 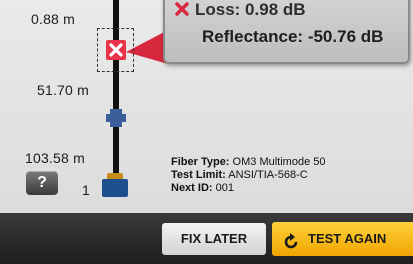 I want to click on help-button: ?, so click(x=42, y=183).